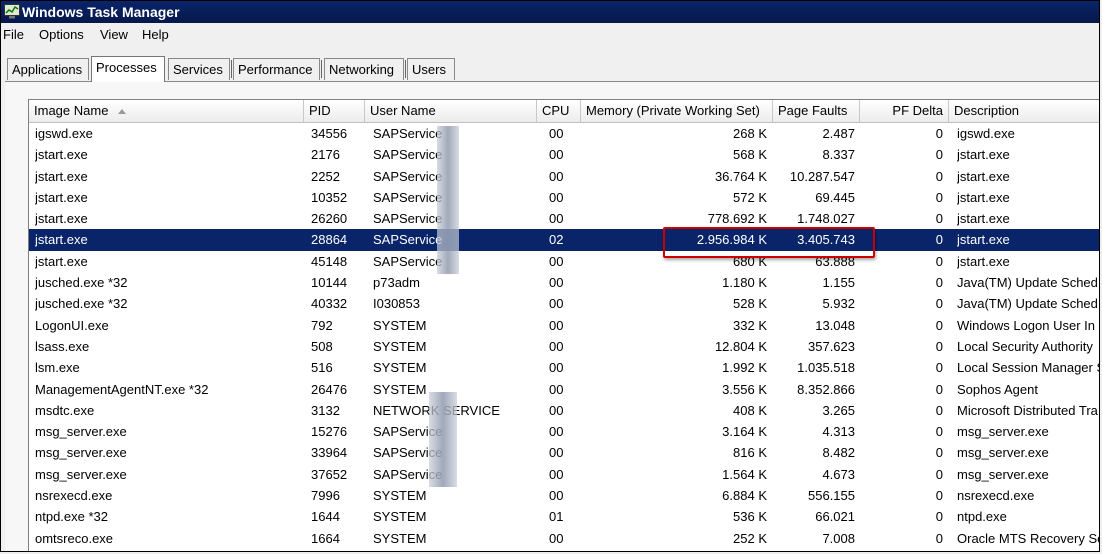 The width and height of the screenshot is (1102, 554). I want to click on process-page-faults: 357.623, so click(831, 346).